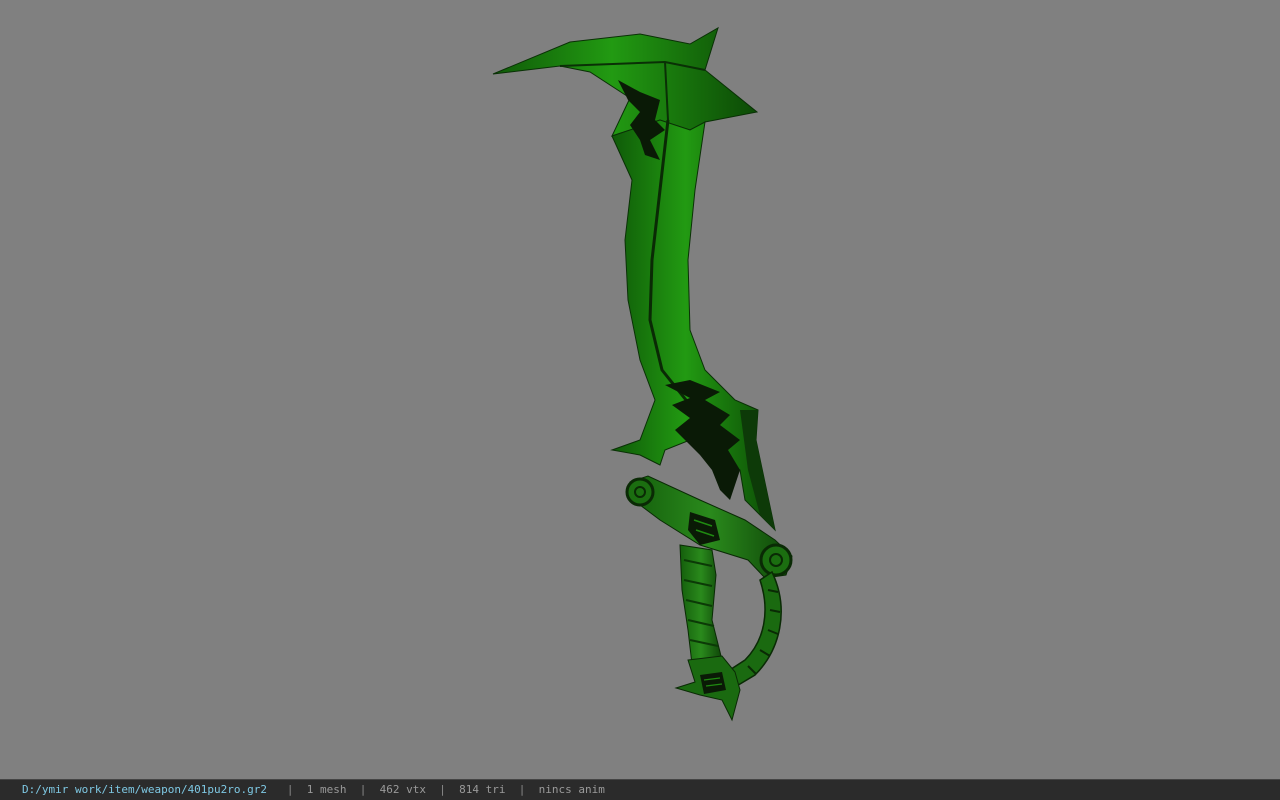 Image resolution: width=1280 pixels, height=800 pixels. I want to click on pommel-emblem, so click(713, 683).